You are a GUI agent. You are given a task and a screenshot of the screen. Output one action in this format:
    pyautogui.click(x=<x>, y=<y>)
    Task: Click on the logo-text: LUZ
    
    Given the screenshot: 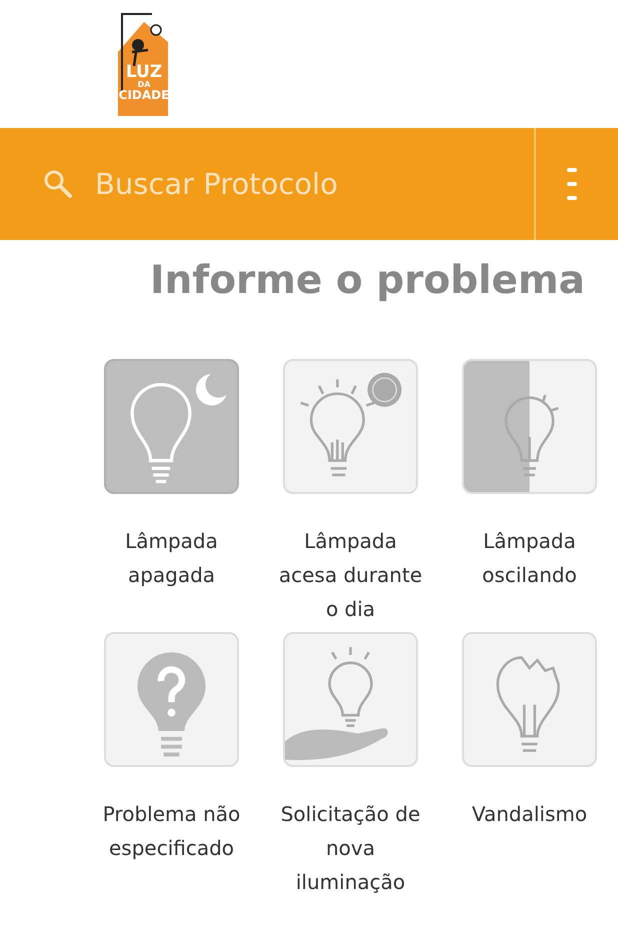 What is the action you would take?
    pyautogui.click(x=144, y=72)
    